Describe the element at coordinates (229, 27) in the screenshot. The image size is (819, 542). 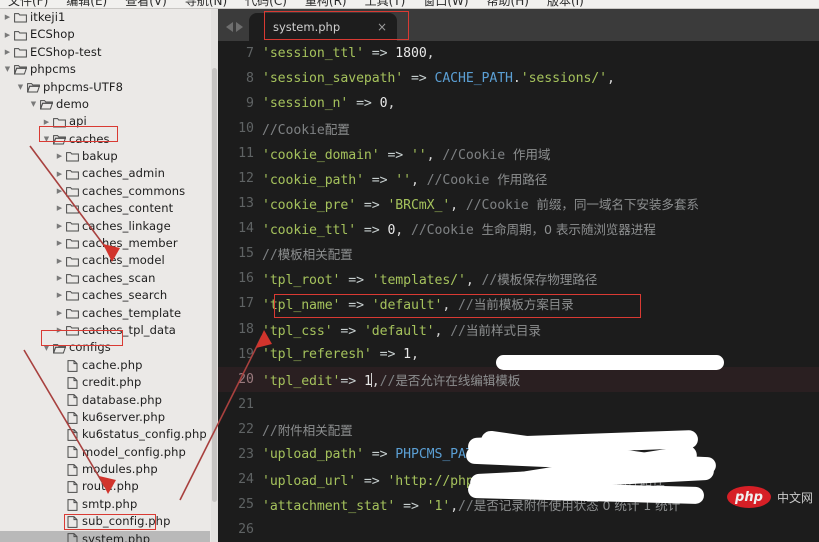
I see `chevron-left-icon` at that location.